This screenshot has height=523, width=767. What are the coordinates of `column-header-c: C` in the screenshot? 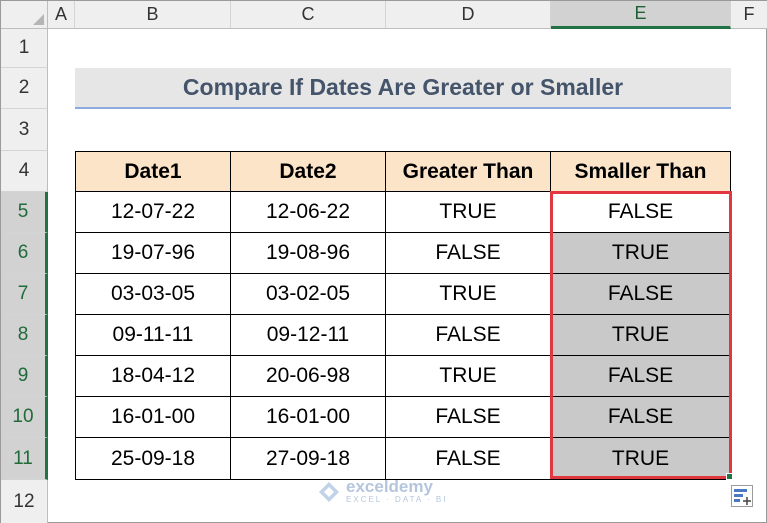 It's located at (308, 15).